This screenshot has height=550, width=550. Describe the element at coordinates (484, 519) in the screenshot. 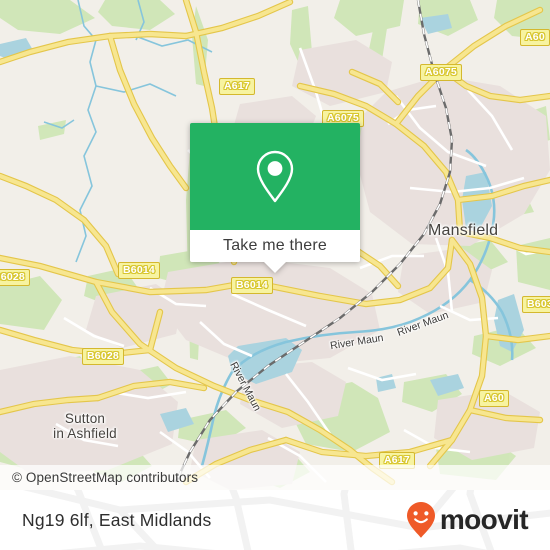

I see `moovit-wordmark: moovit` at that location.